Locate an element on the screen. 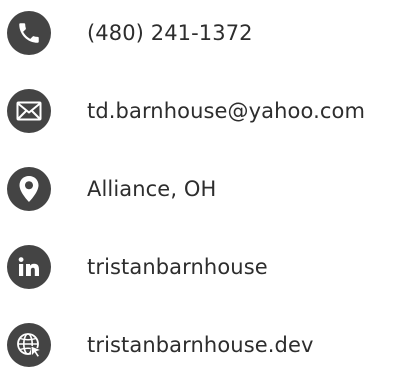 This screenshot has height=370, width=417. contact-row-website: tristanbarnhouse.dev is located at coordinates (208, 345).